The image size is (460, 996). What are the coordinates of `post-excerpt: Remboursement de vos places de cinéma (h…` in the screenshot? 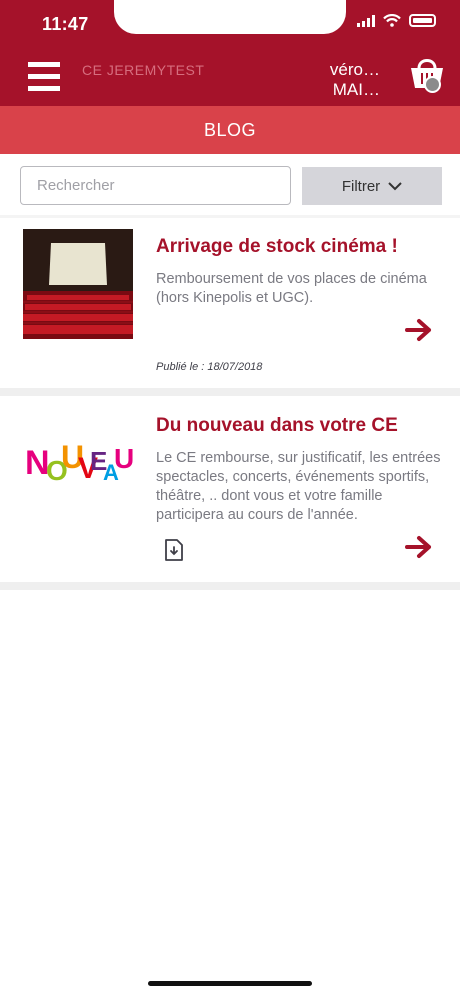 It's located at (291, 288).